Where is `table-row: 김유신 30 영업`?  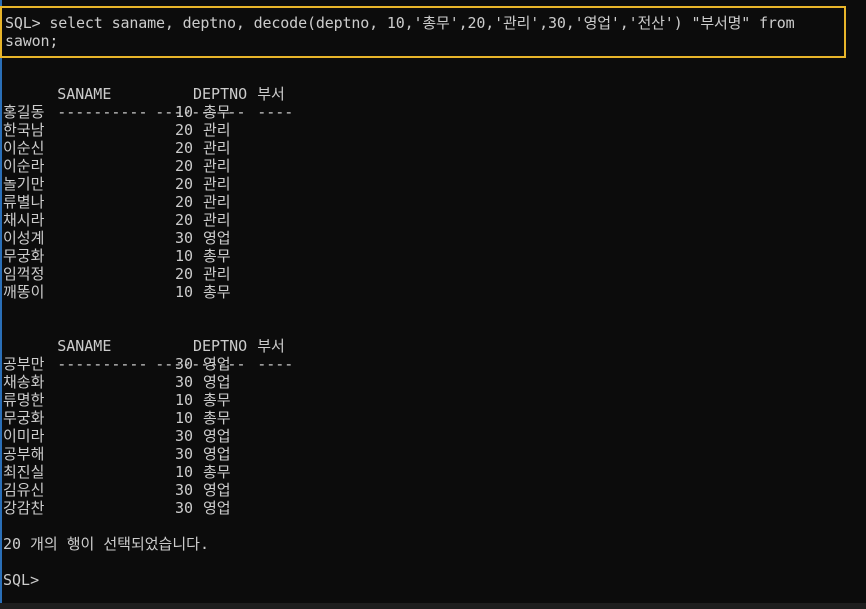 table-row: 김유신 30 영업 is located at coordinates (433, 490).